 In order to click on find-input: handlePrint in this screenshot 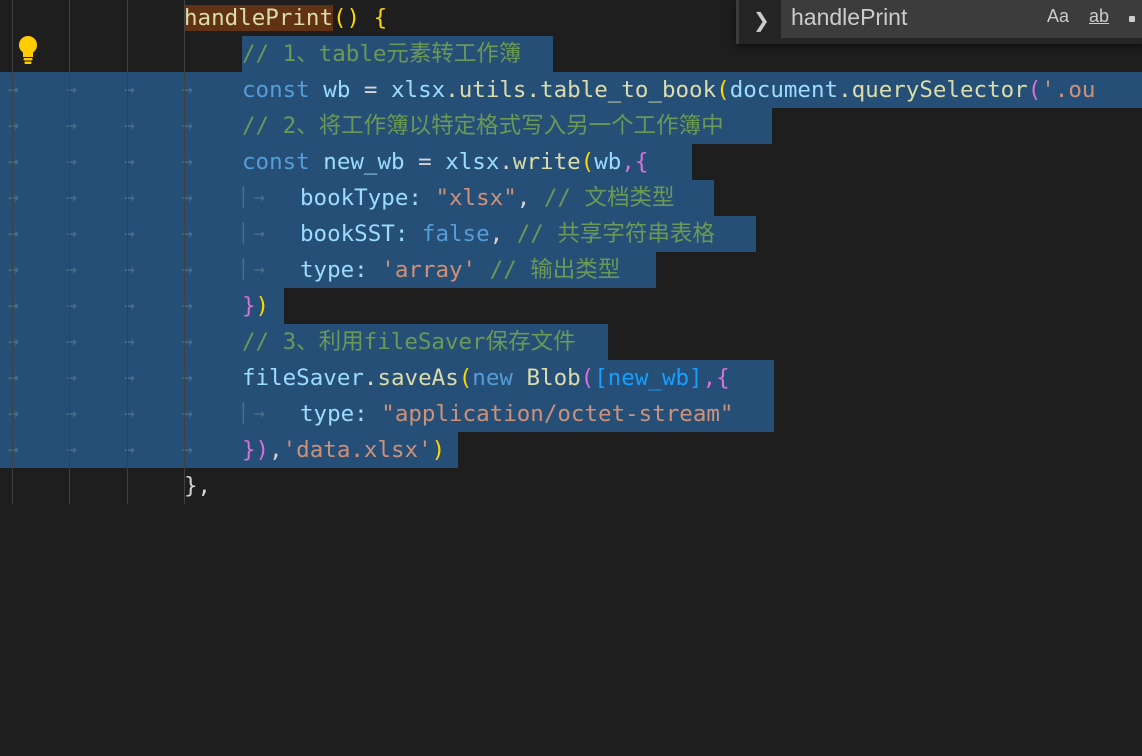, I will do `click(849, 17)`.